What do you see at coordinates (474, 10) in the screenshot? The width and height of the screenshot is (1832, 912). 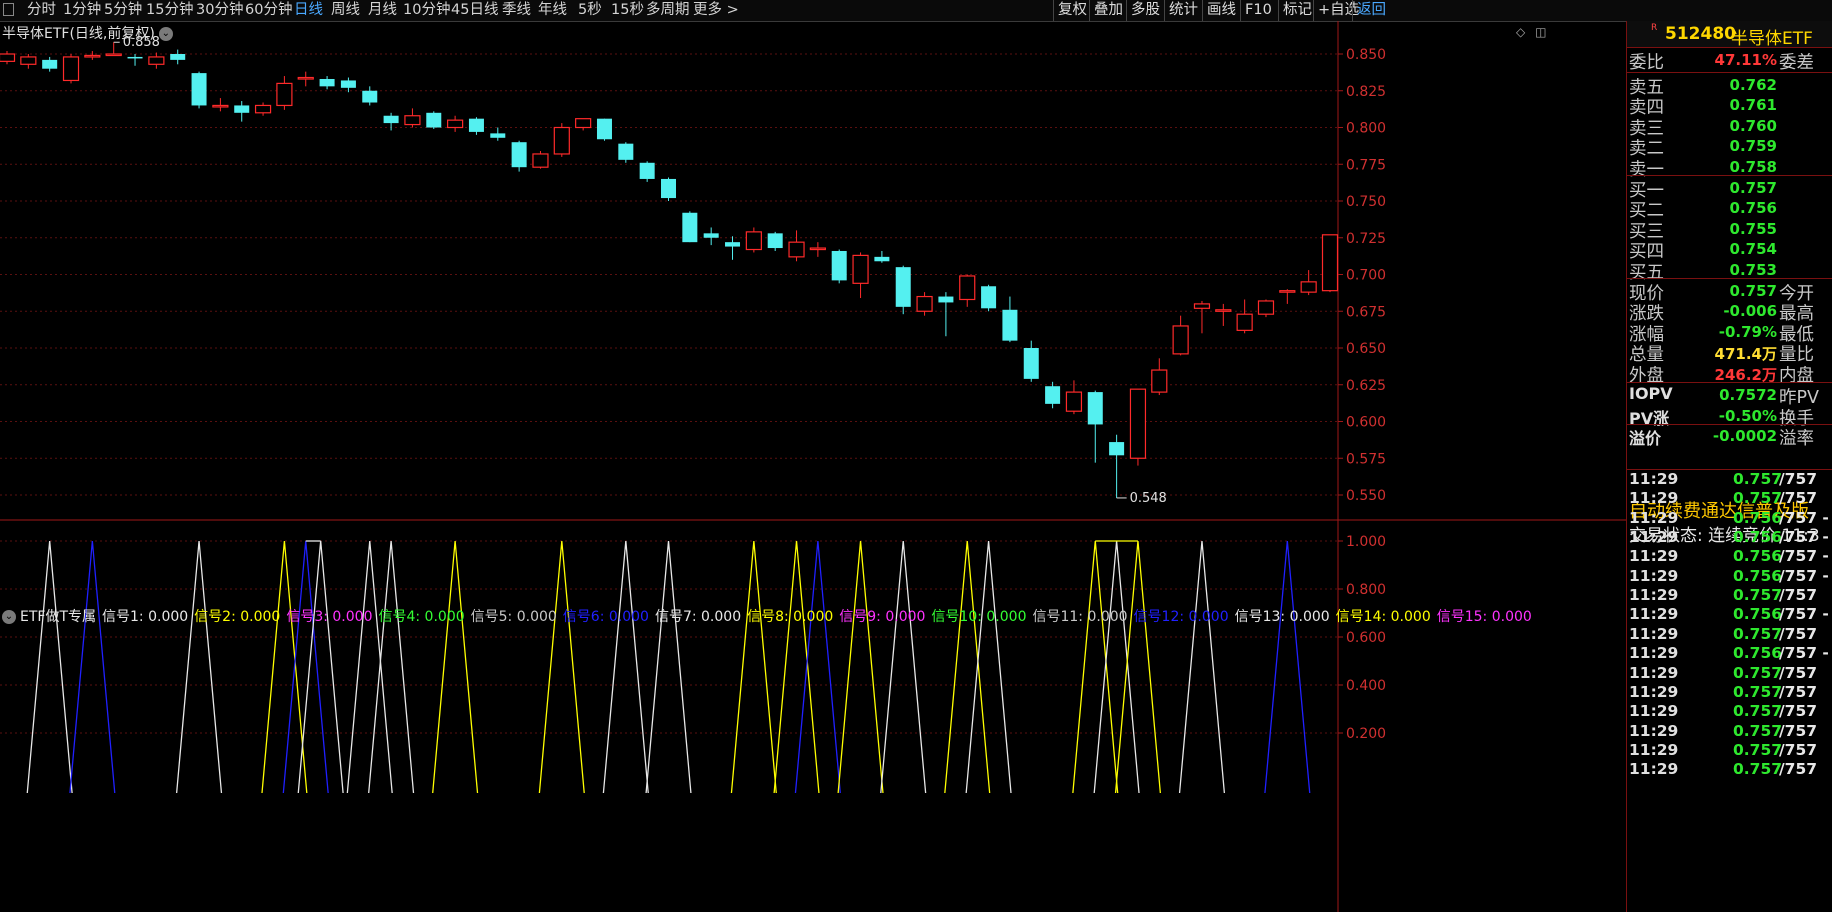 I see `period-tab: 45日线` at bounding box center [474, 10].